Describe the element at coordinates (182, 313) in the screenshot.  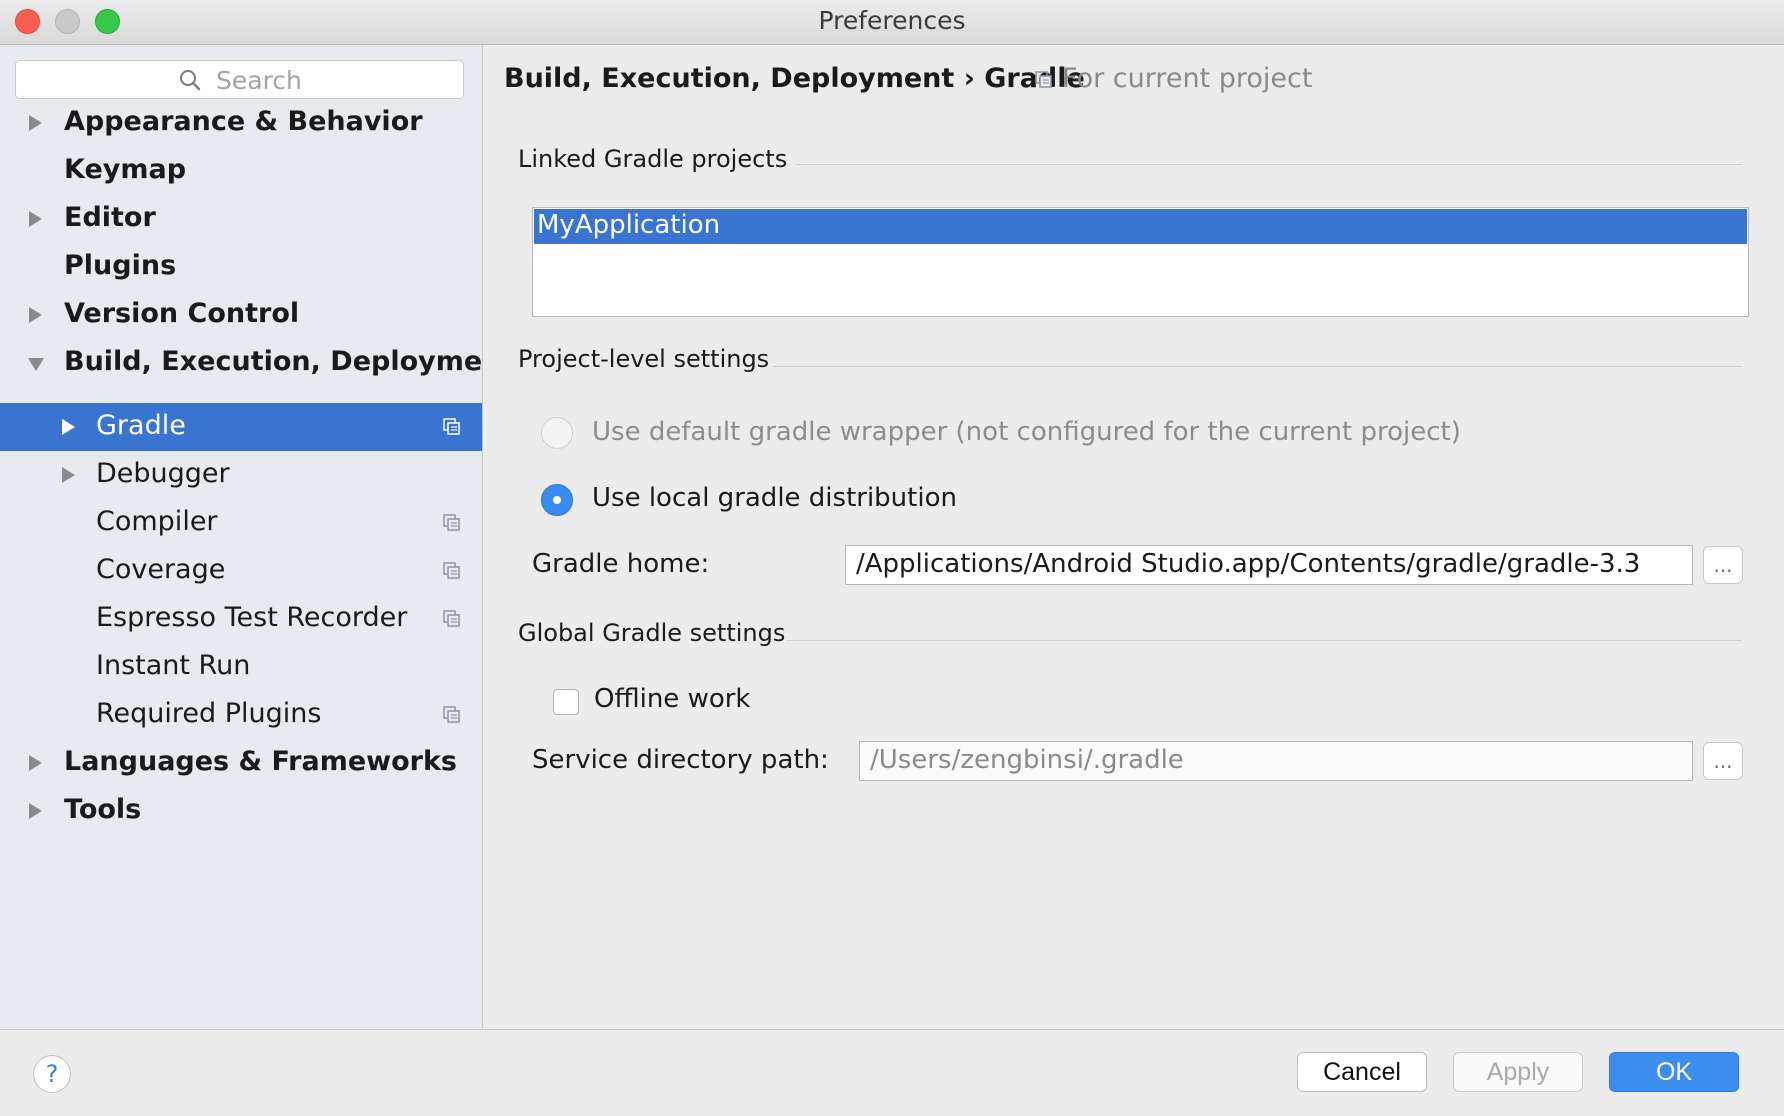
I see `sidebar-item-label: Version Control` at that location.